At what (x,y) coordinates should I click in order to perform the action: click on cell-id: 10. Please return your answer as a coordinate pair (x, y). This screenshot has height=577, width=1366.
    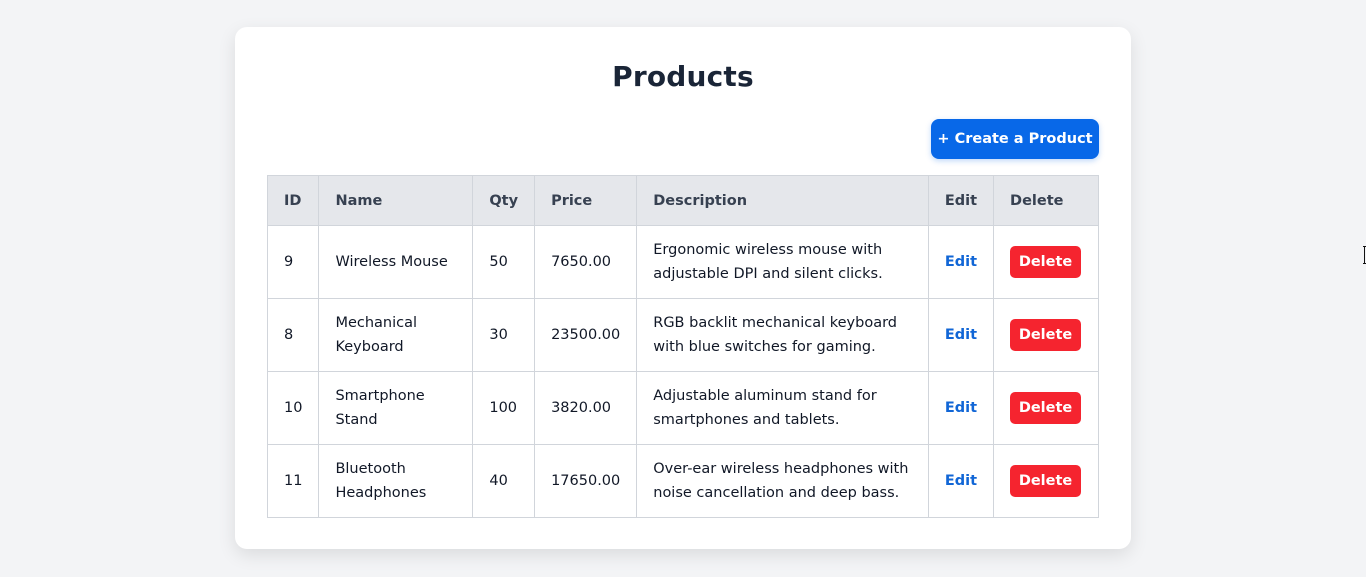
    Looking at the image, I should click on (293, 408).